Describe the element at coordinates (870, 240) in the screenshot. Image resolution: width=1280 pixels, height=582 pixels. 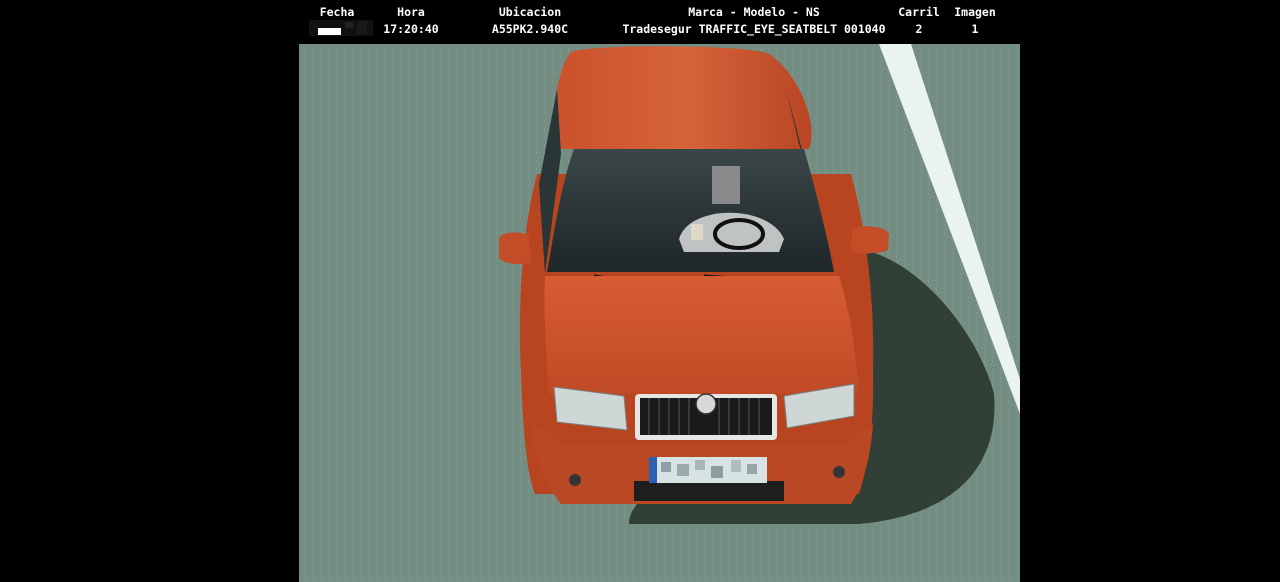
I see `right-mirror` at that location.